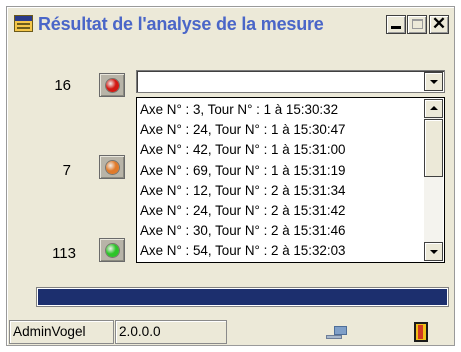  What do you see at coordinates (66, 170) in the screenshot?
I see `count-orange: 7` at bounding box center [66, 170].